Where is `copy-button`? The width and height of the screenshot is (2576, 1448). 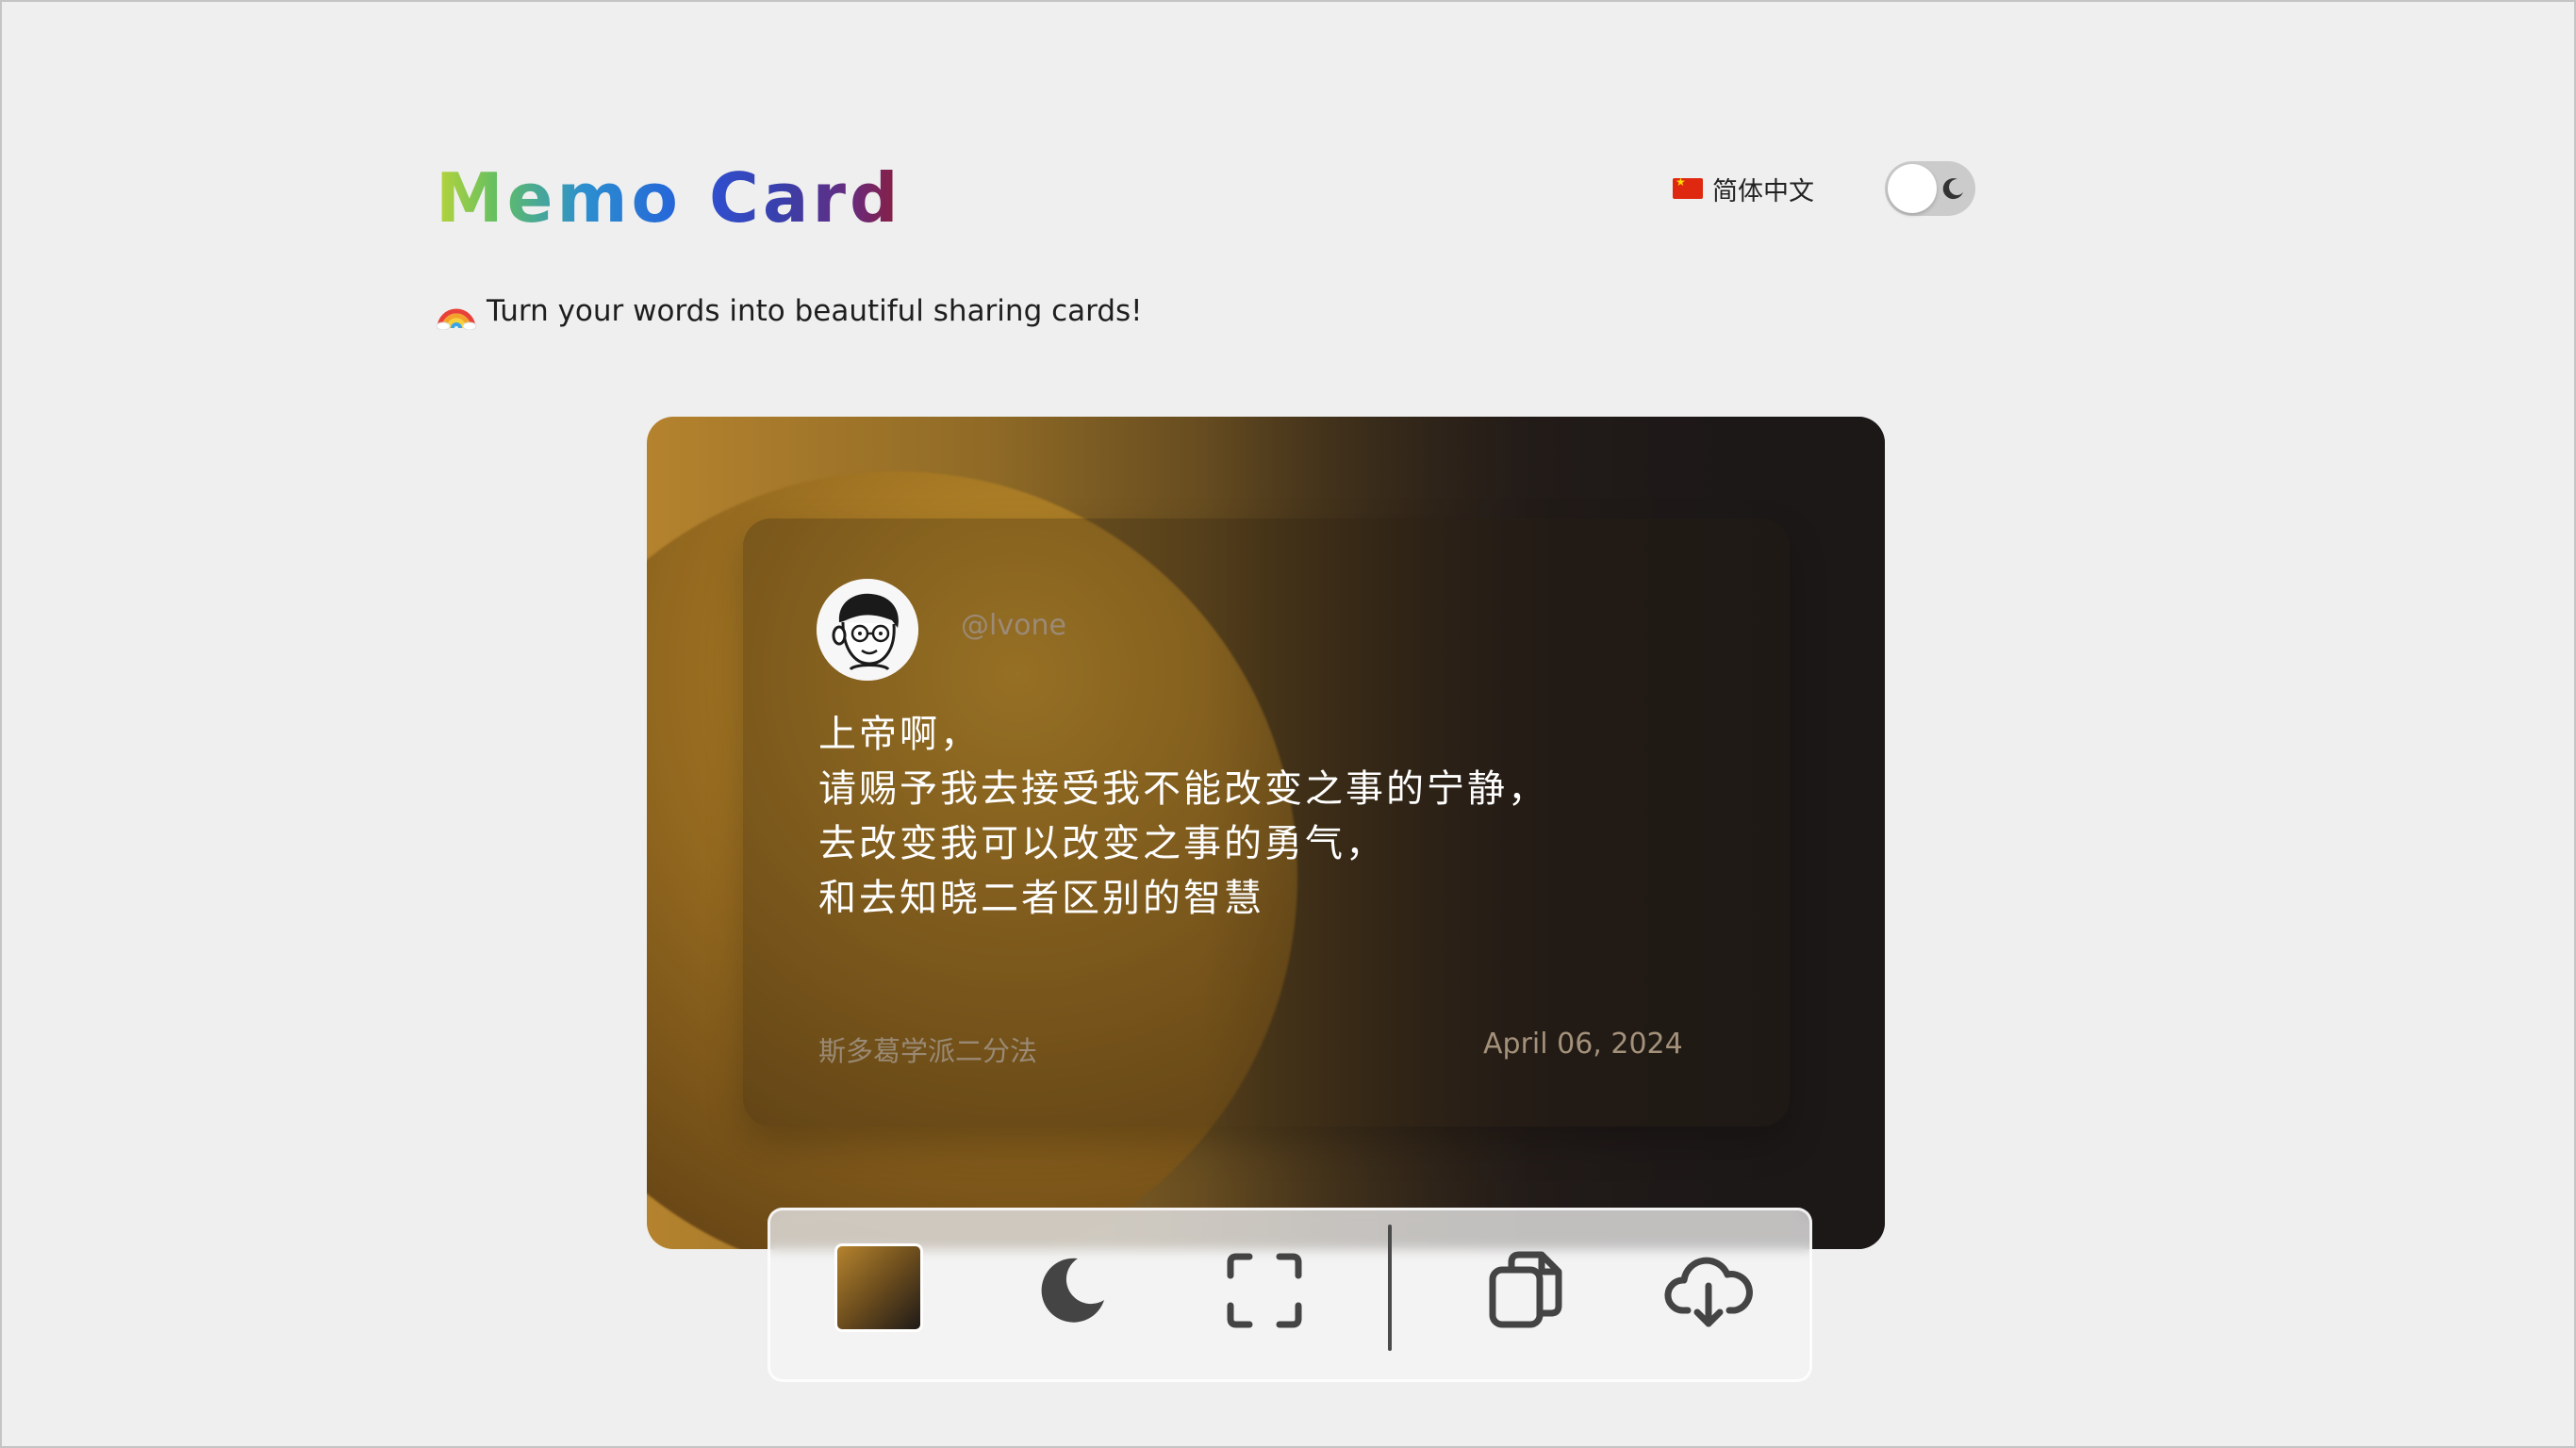 copy-button is located at coordinates (1527, 1289).